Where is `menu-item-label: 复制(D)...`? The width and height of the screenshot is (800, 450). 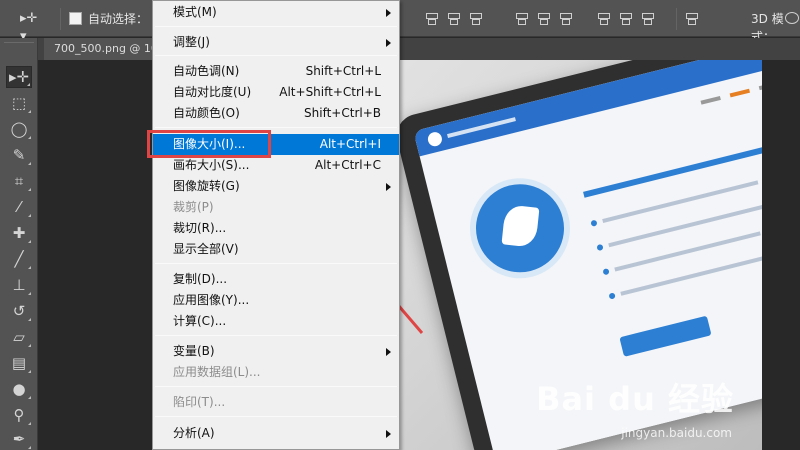 menu-item-label: 复制(D)... is located at coordinates (200, 279).